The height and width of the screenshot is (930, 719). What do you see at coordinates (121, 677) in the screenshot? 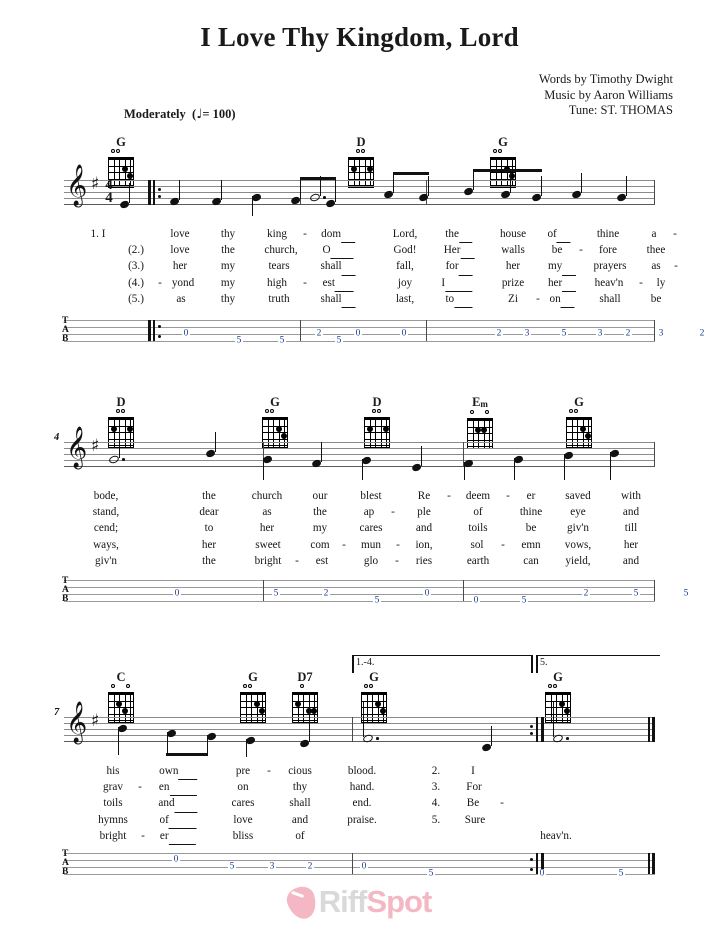
I see `chord-name: C` at bounding box center [121, 677].